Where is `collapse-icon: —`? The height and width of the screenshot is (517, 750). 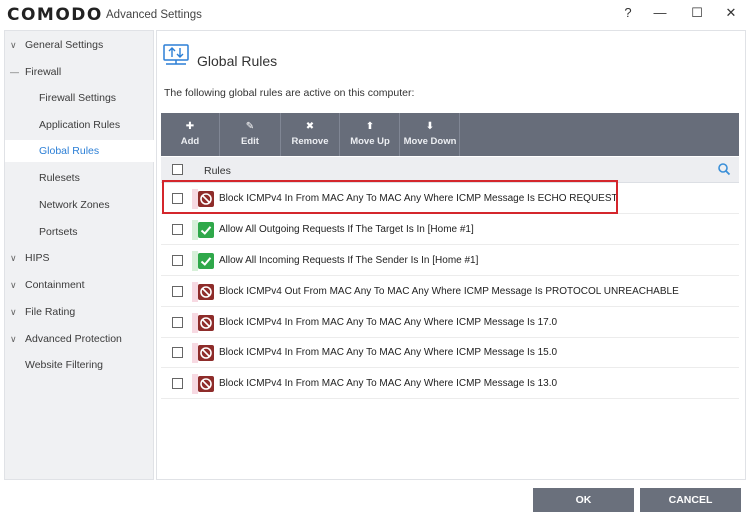 collapse-icon: — is located at coordinates (14, 72).